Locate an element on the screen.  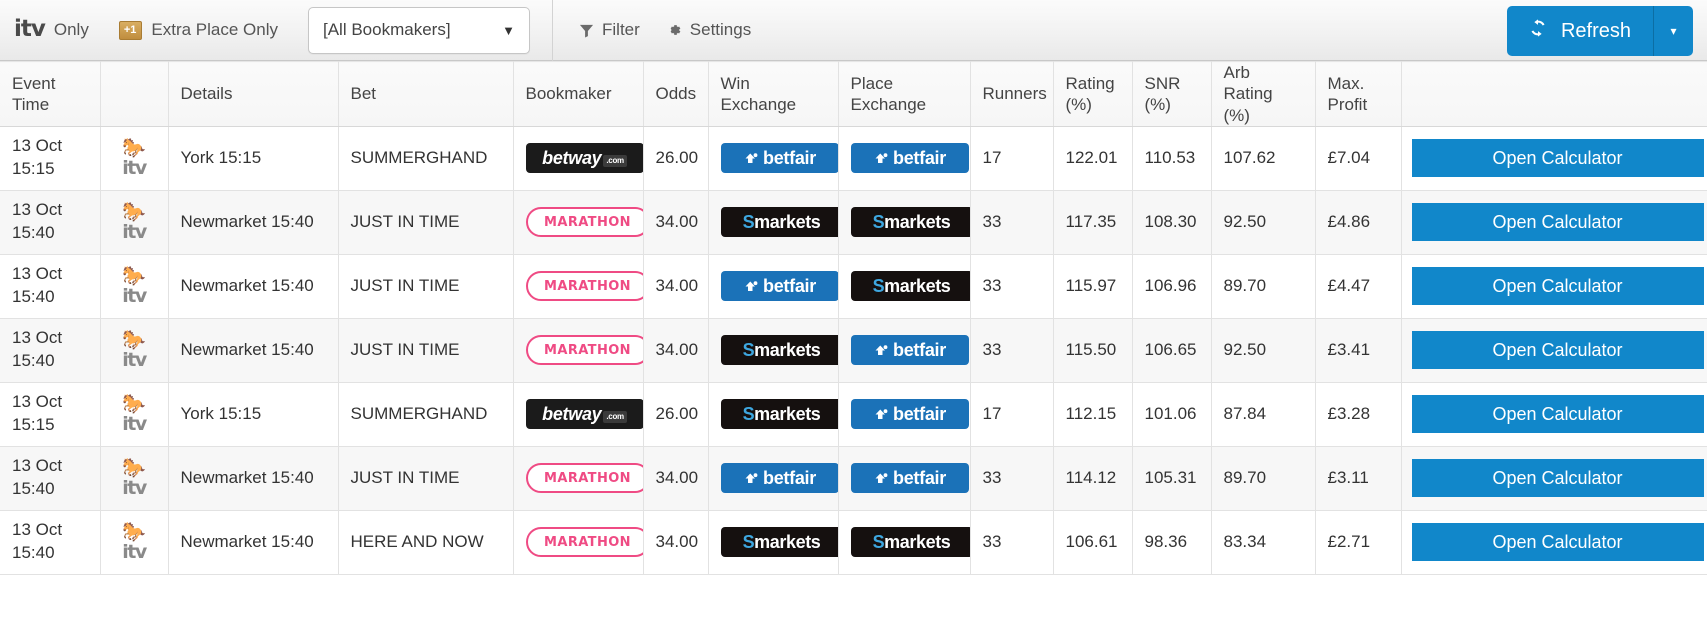
column-header-actions is located at coordinates (1554, 94).